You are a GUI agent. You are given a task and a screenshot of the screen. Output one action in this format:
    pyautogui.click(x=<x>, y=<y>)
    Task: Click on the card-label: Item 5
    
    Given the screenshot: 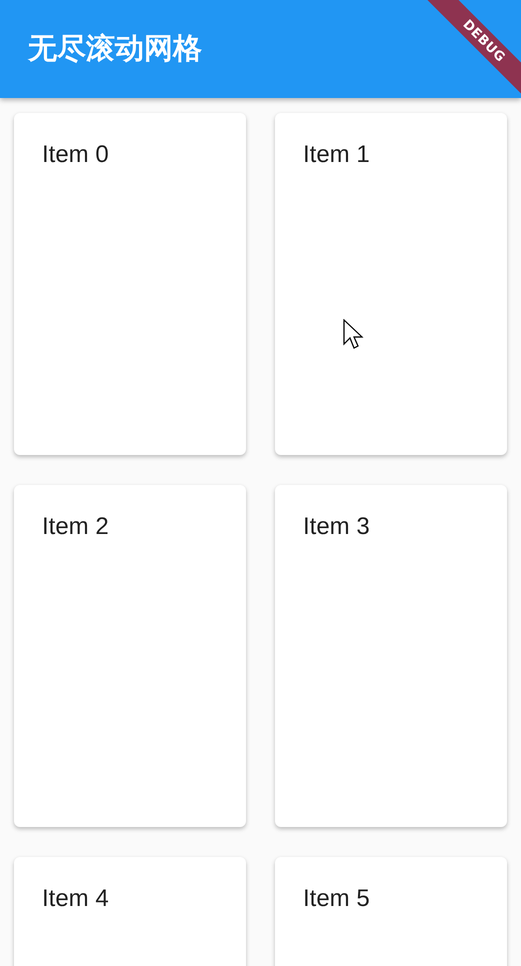 What is the action you would take?
    pyautogui.click(x=336, y=898)
    